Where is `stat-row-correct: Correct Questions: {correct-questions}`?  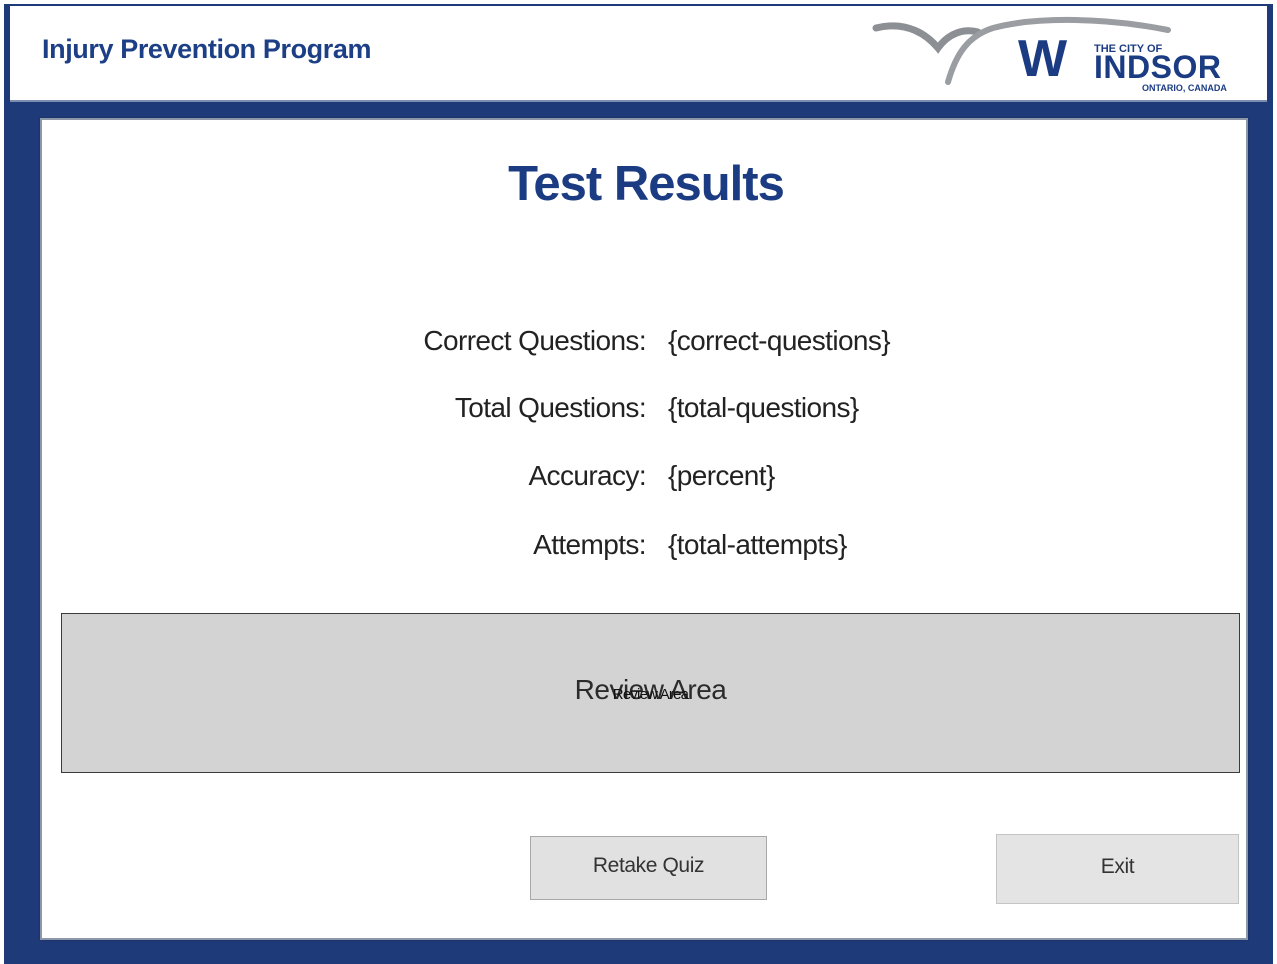 stat-row-correct: Correct Questions: {correct-questions} is located at coordinates (646, 345).